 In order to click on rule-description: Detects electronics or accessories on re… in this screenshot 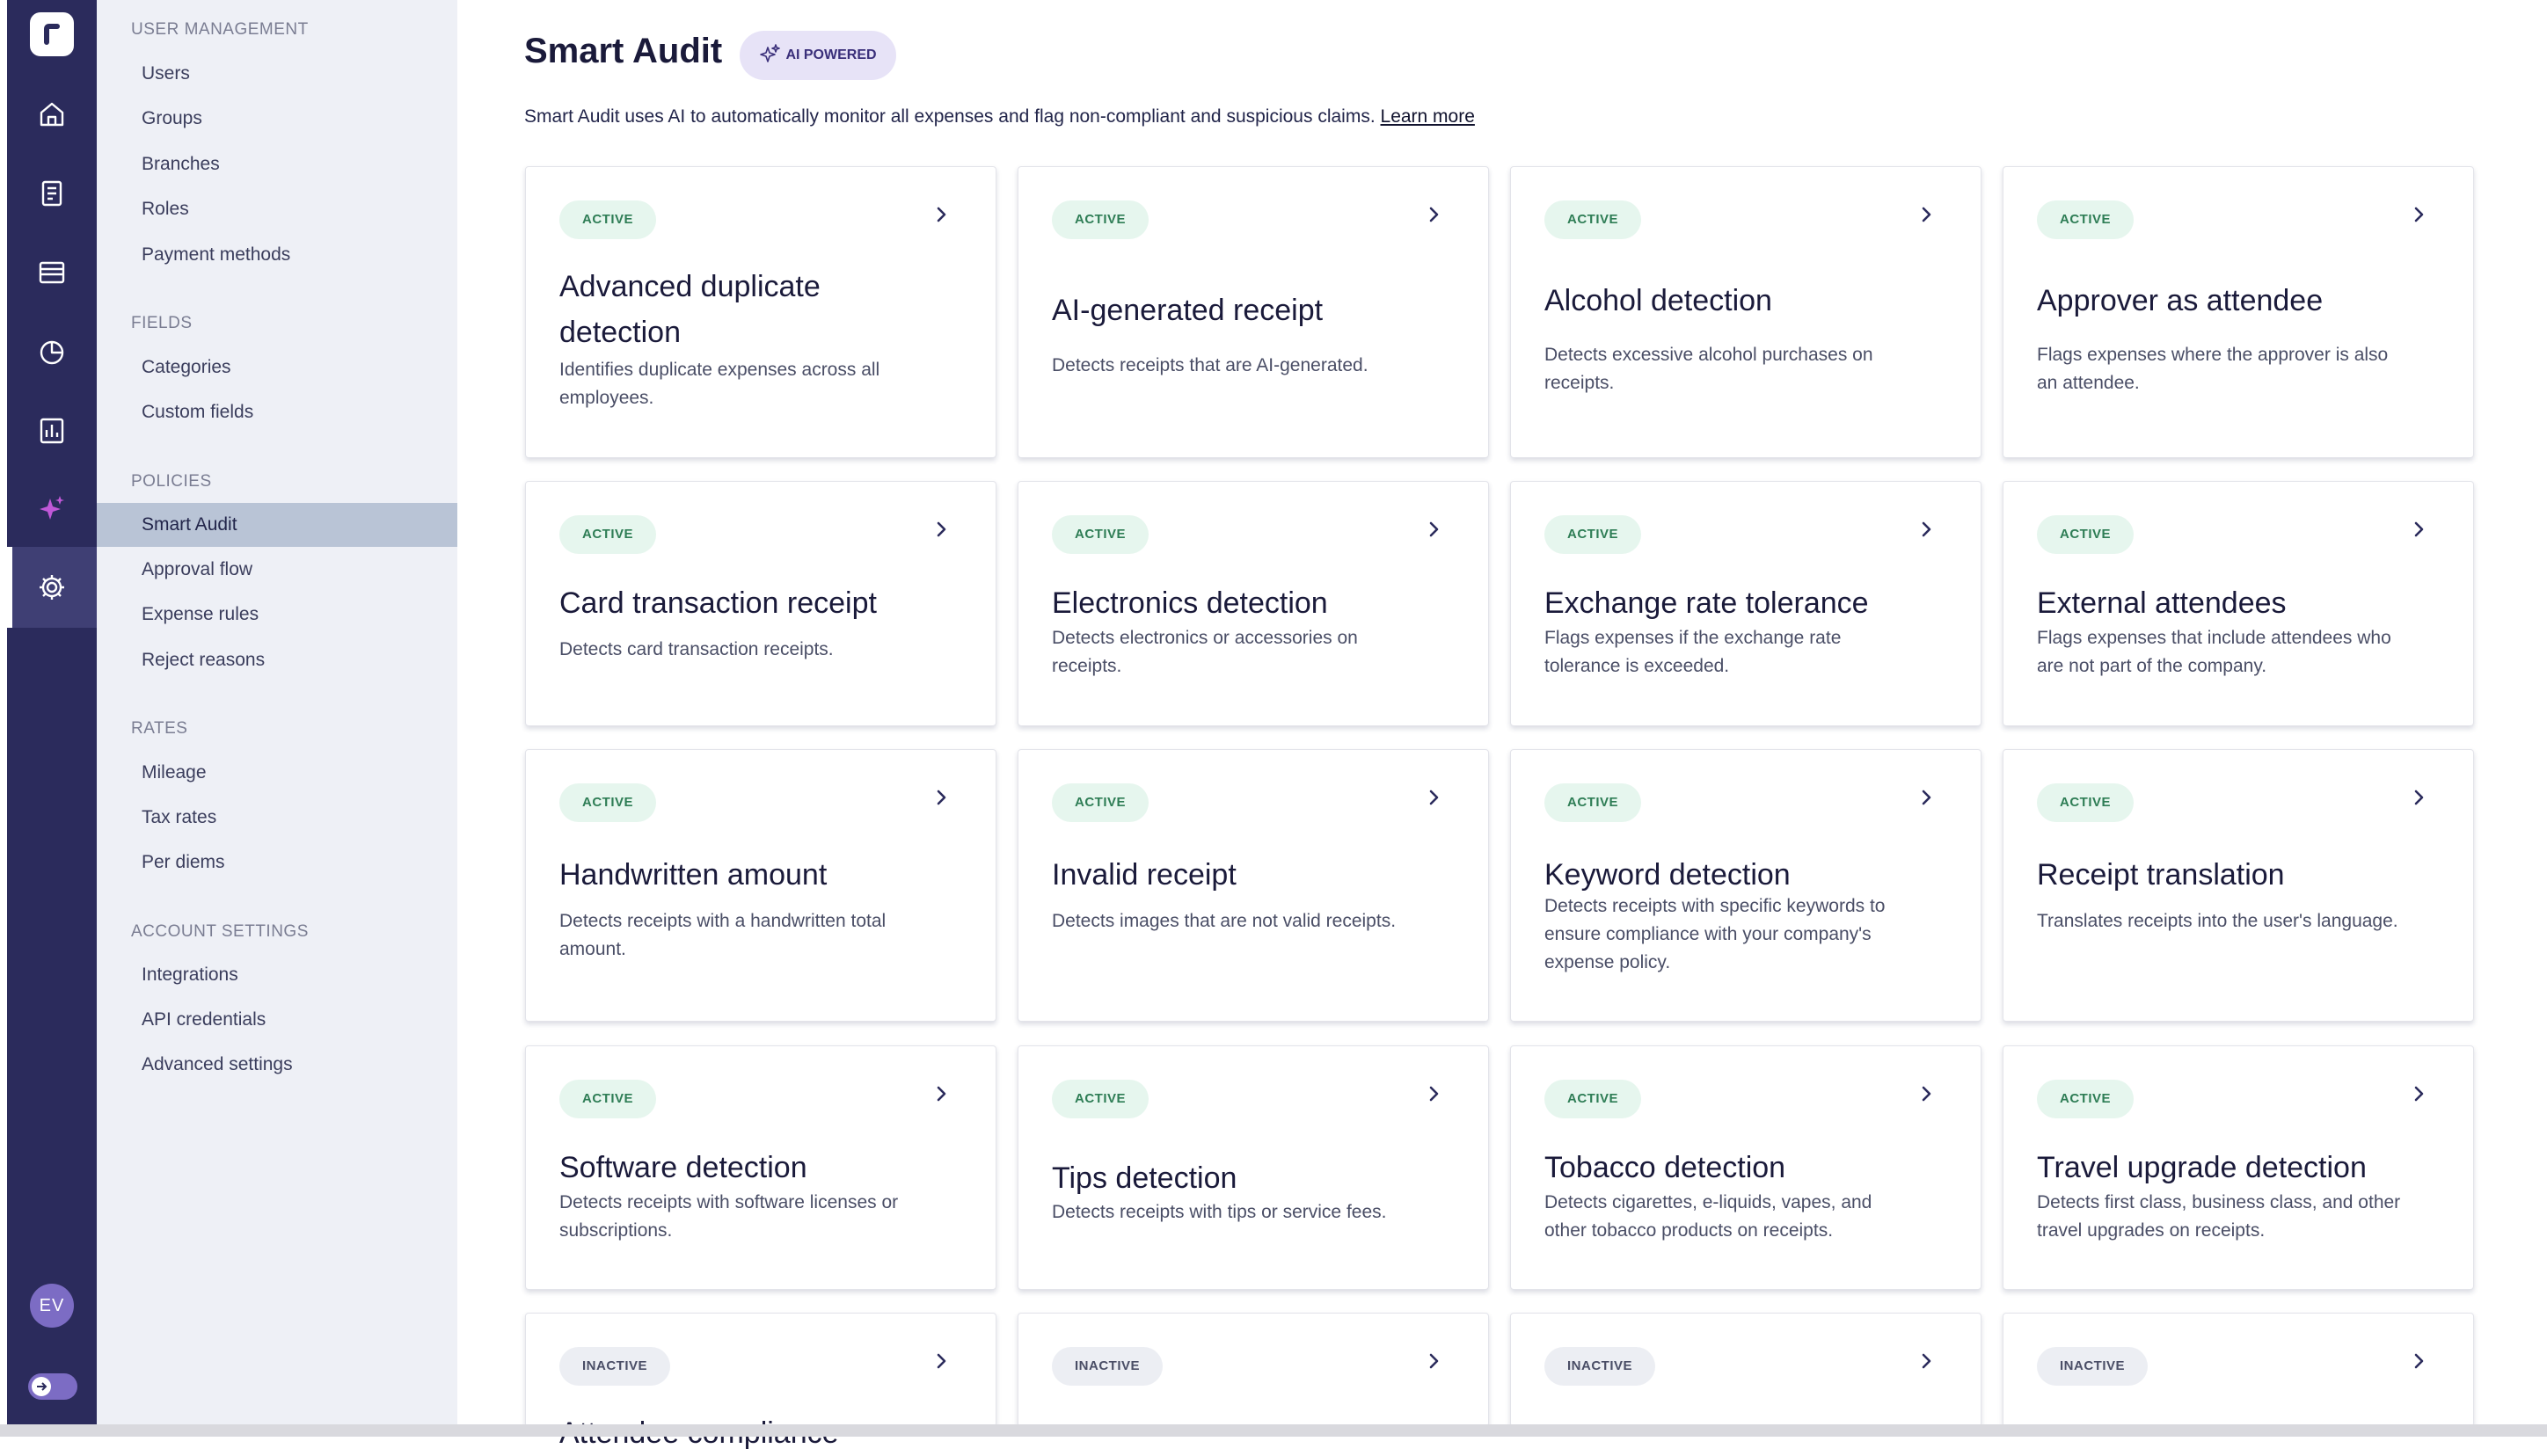, I will do `click(1205, 652)`.